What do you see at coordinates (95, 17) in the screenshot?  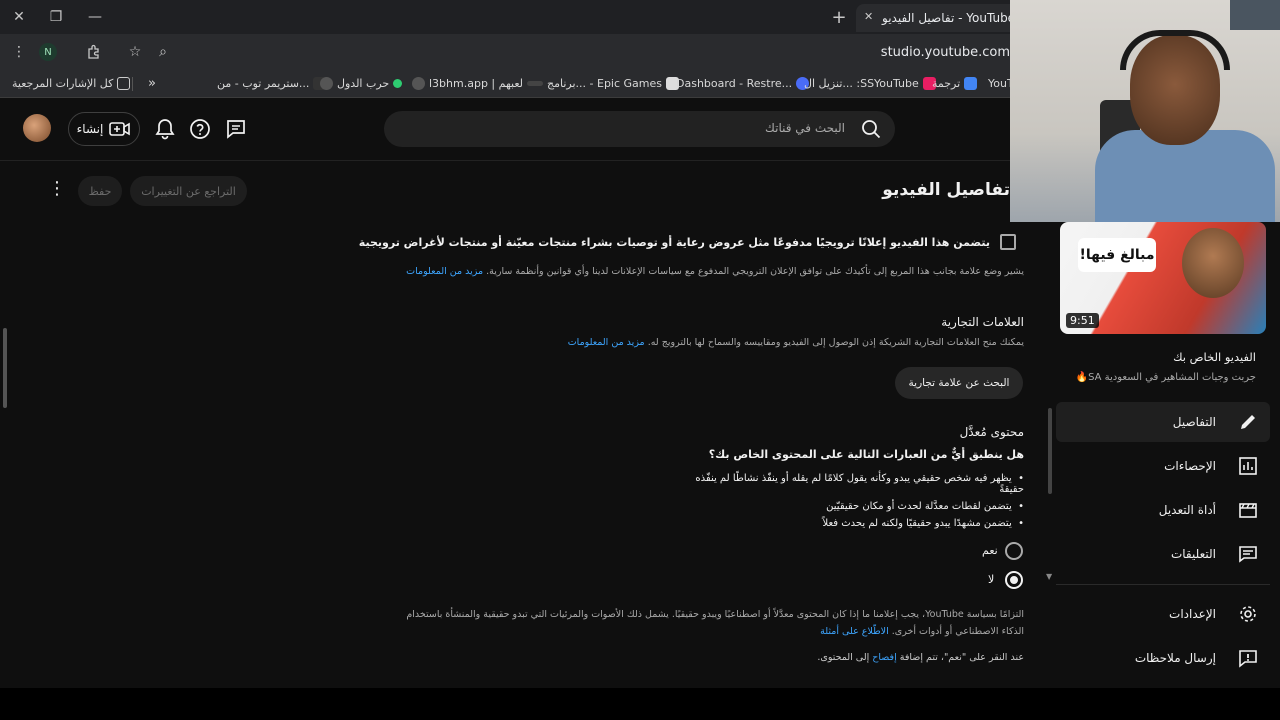 I see `minimize-window-icon: —` at bounding box center [95, 17].